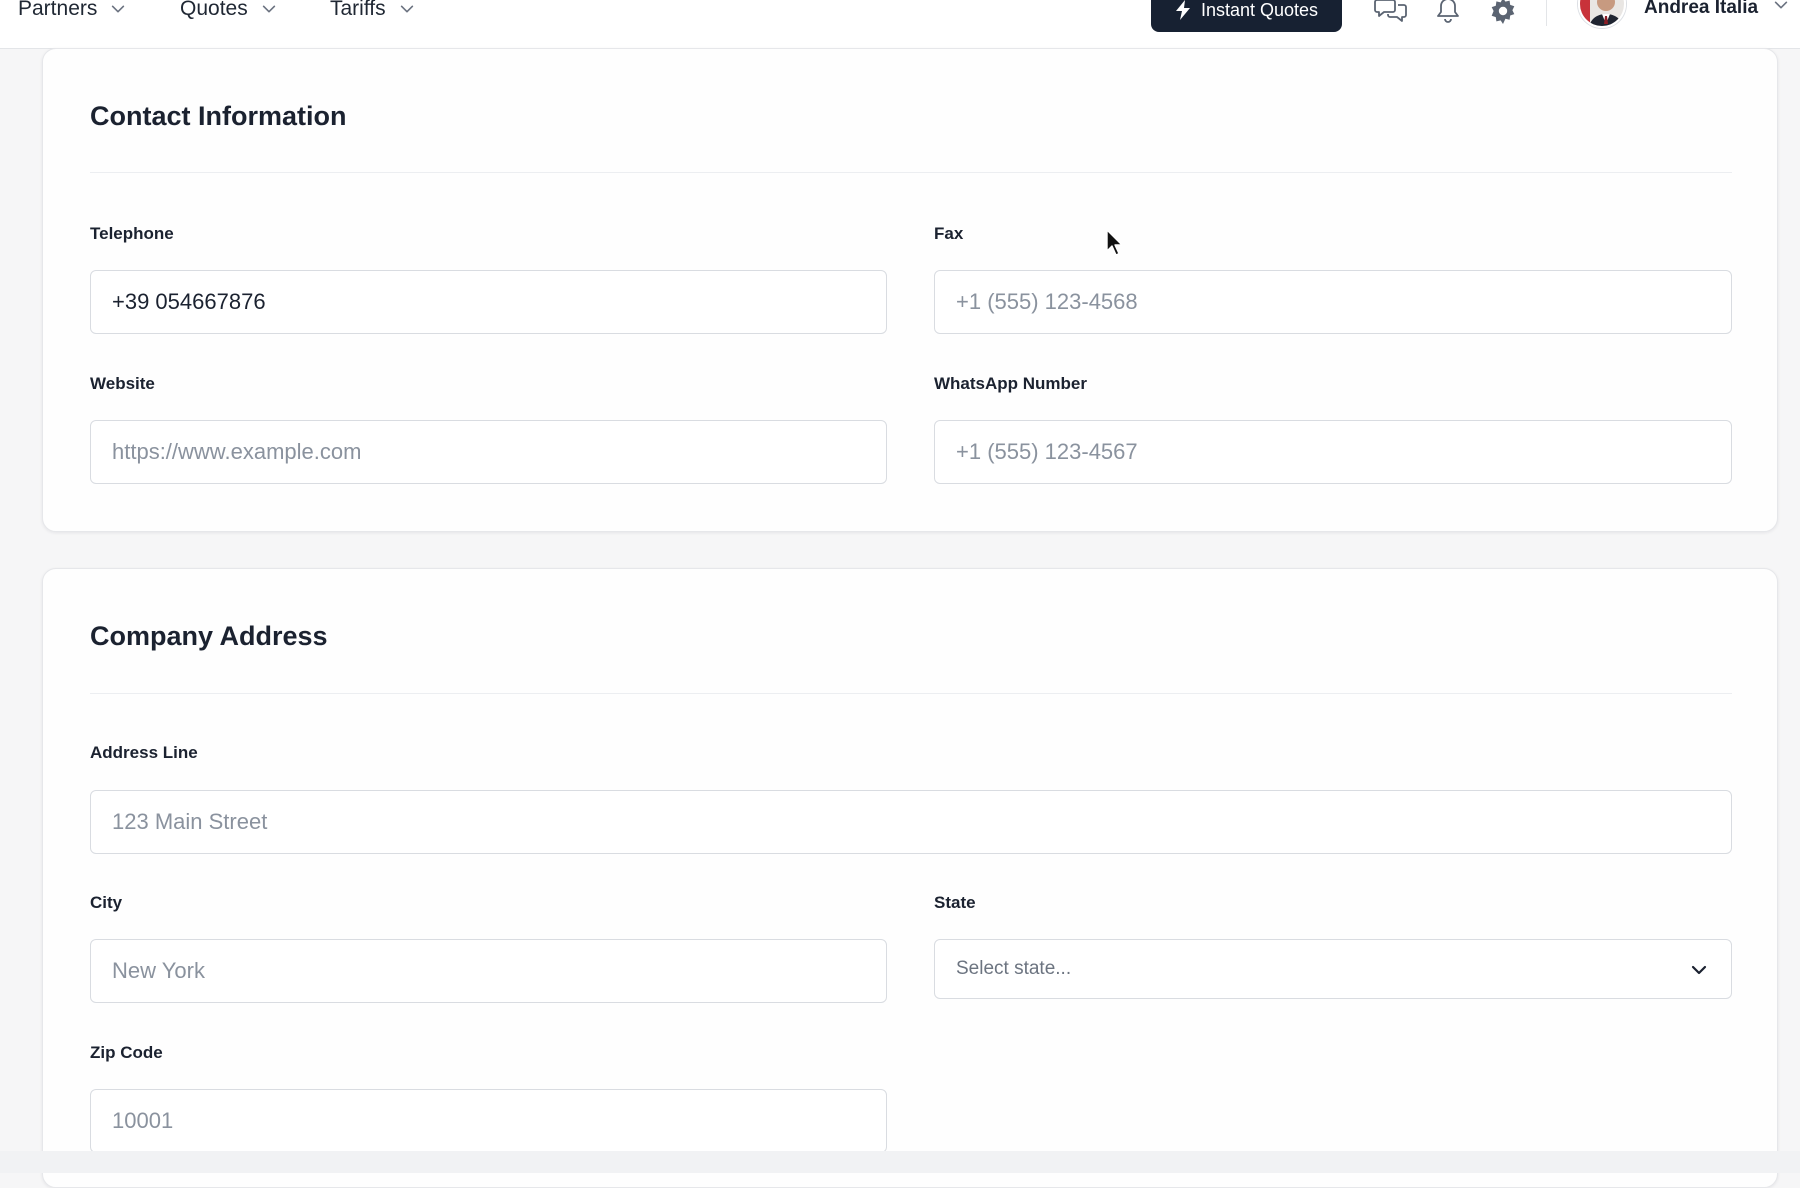  I want to click on section-title: Company Address, so click(209, 636).